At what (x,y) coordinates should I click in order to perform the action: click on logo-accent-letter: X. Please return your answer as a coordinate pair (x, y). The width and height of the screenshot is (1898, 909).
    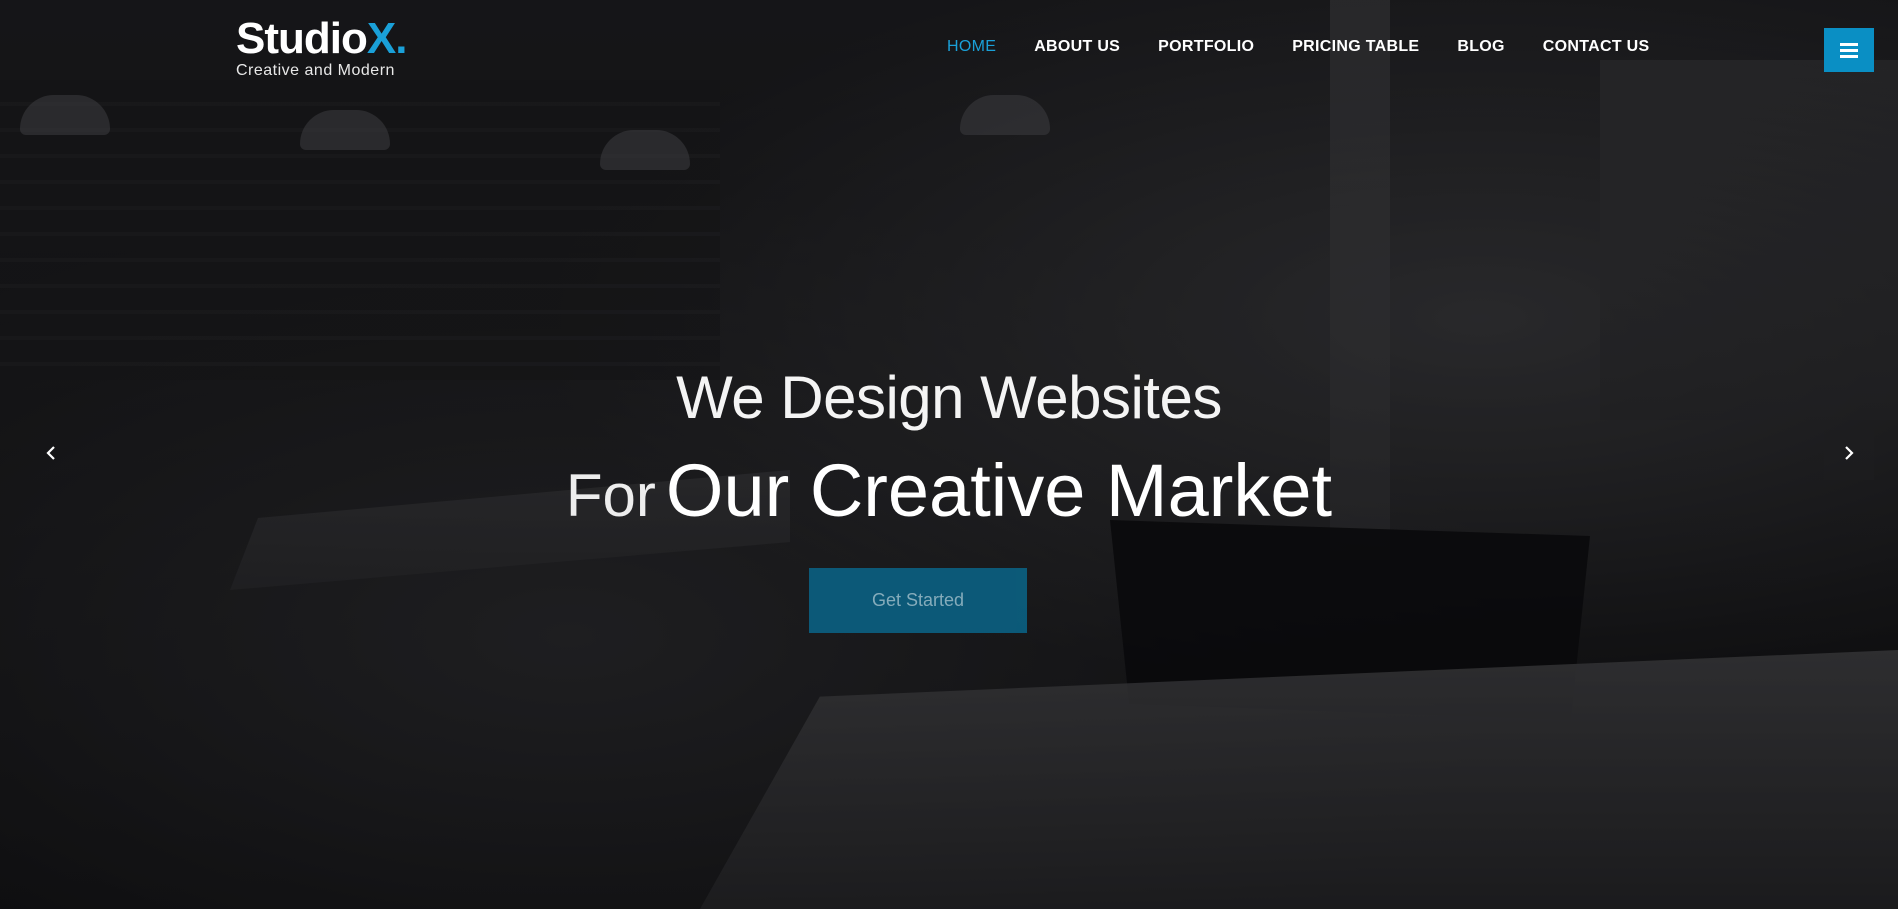
    Looking at the image, I should click on (381, 38).